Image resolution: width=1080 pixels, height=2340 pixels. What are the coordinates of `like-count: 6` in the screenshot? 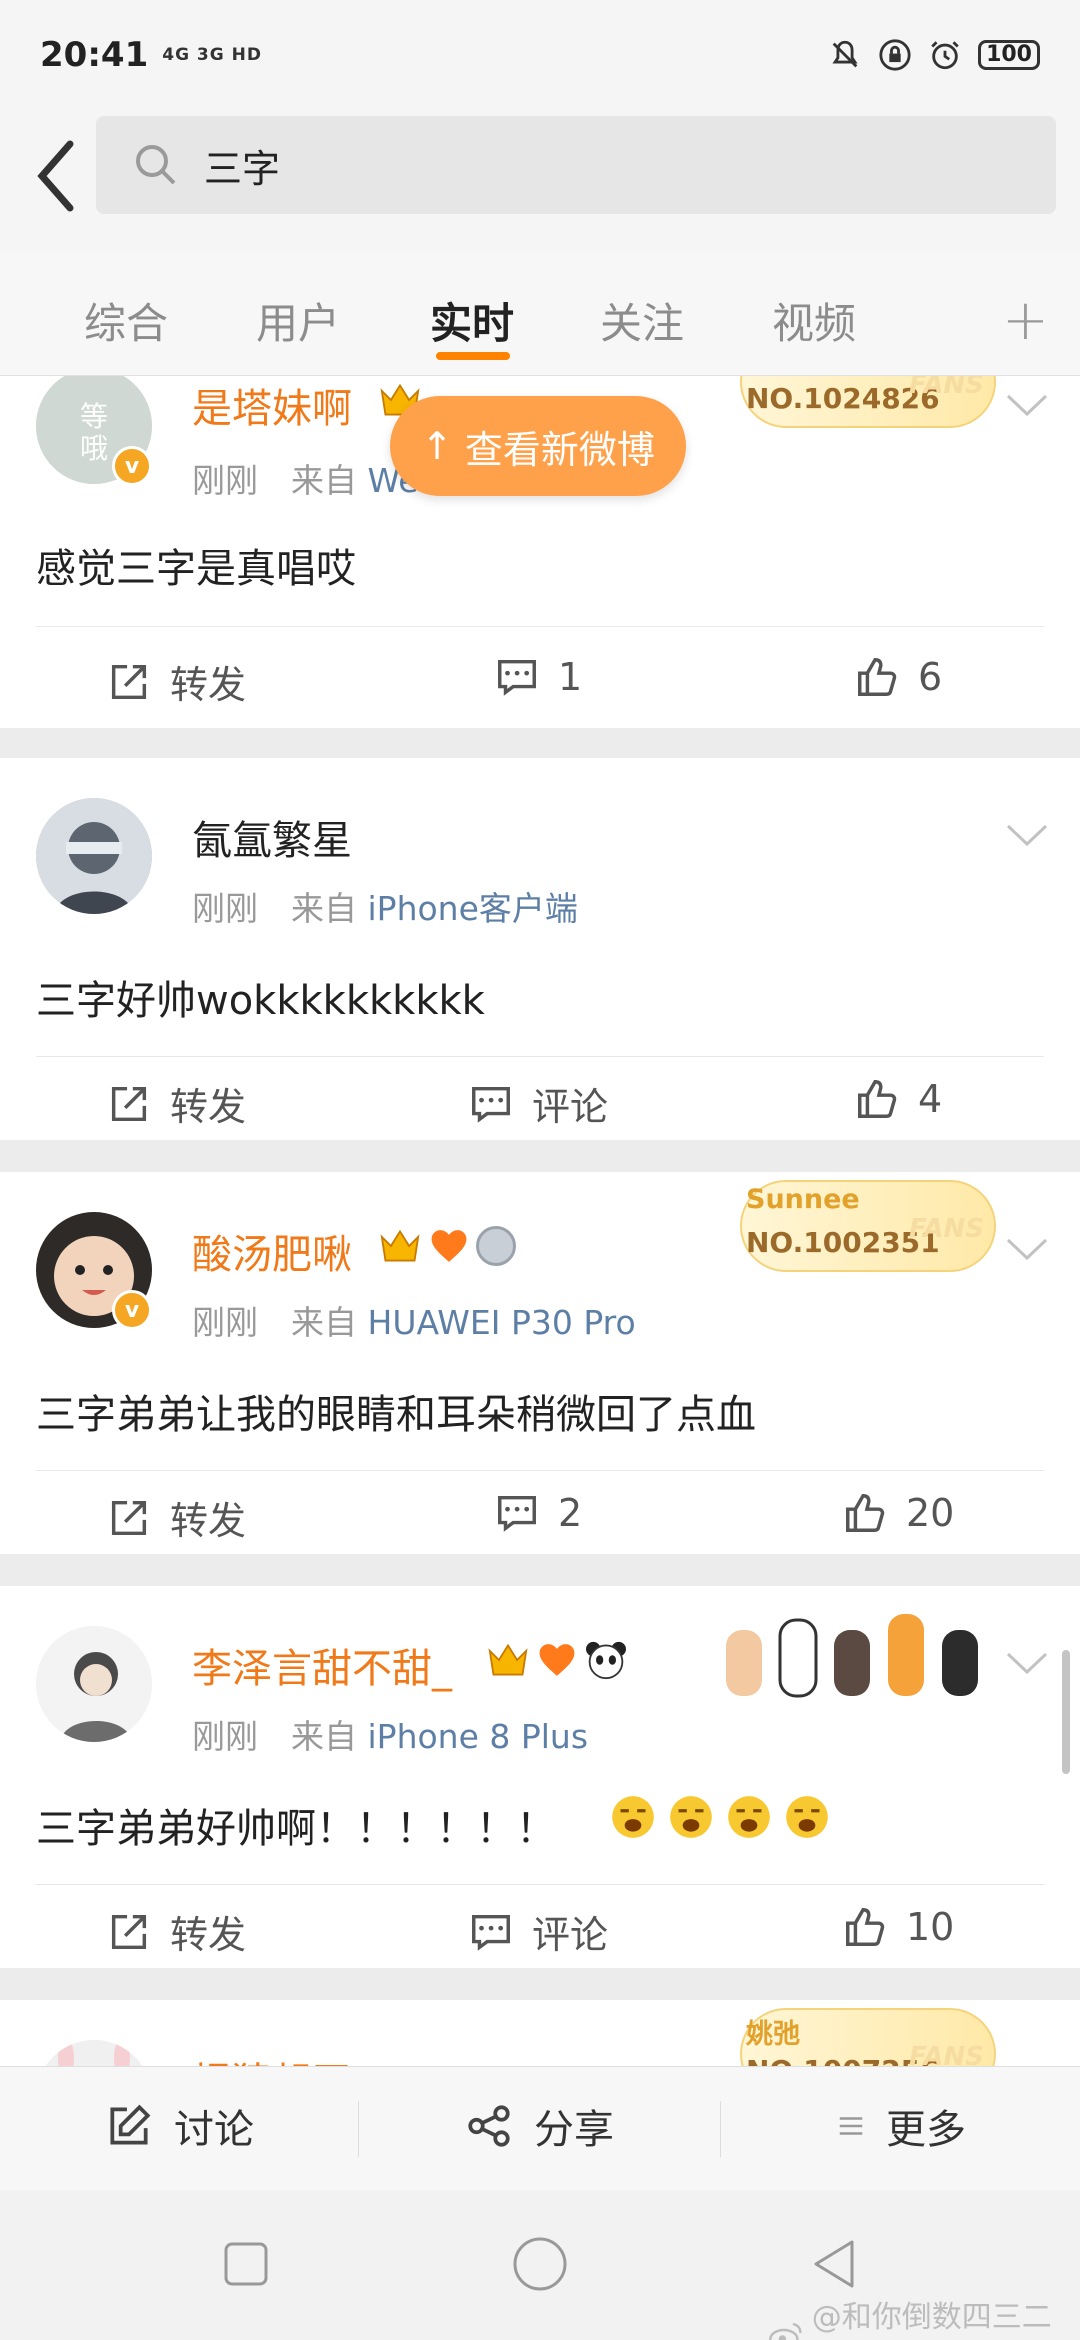 It's located at (930, 677).